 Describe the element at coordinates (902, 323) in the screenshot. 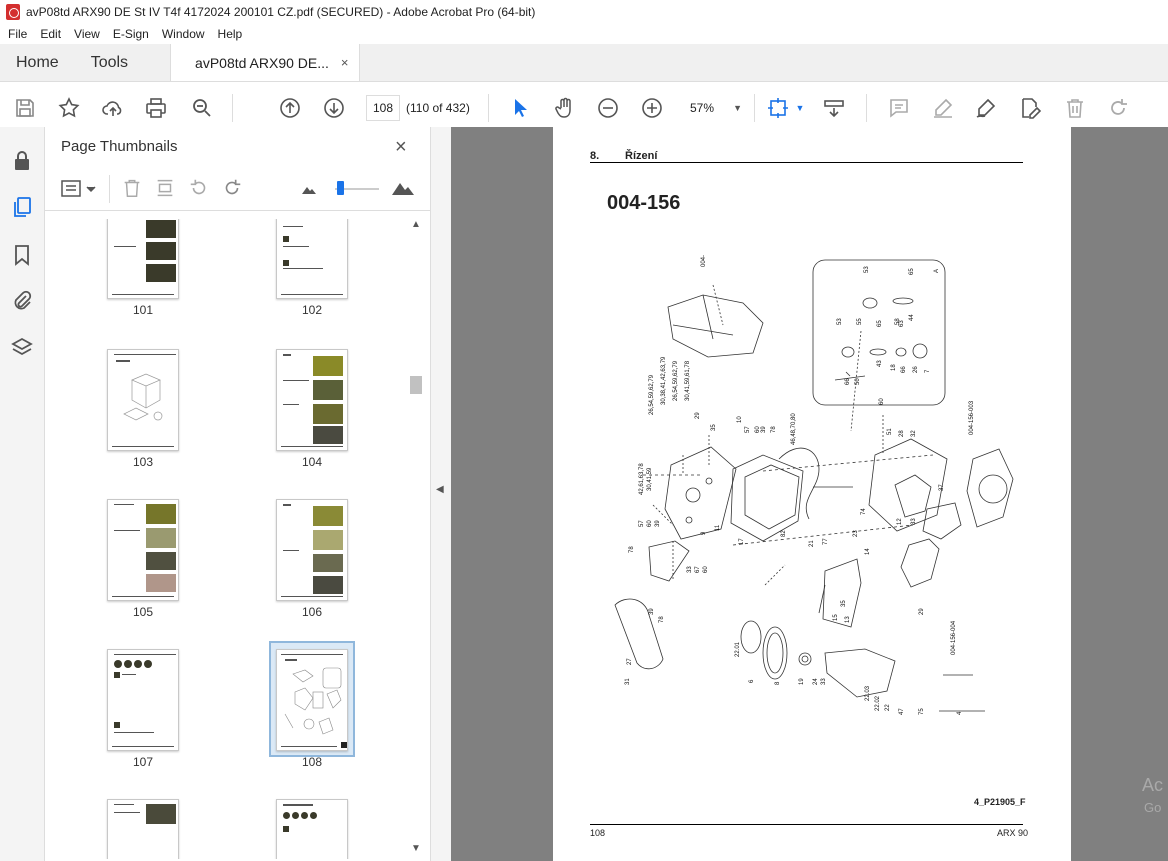

I see `part-callout: 63` at that location.